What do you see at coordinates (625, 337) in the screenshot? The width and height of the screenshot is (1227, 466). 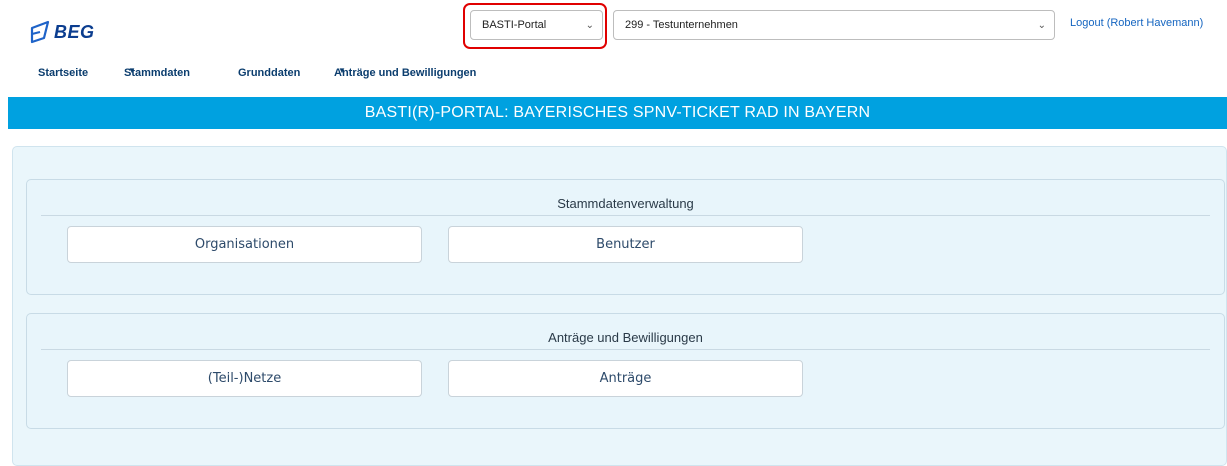 I see `section-title: Anträge und Bewilligungen` at bounding box center [625, 337].